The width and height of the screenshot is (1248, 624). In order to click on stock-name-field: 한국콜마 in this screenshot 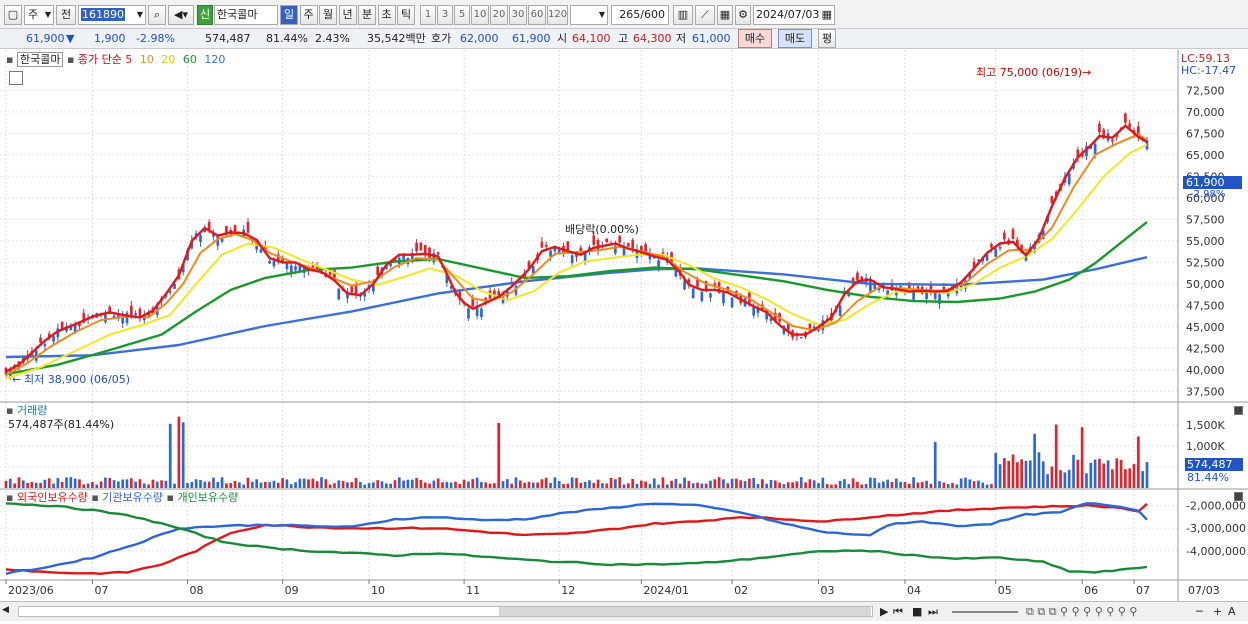, I will do `click(246, 15)`.